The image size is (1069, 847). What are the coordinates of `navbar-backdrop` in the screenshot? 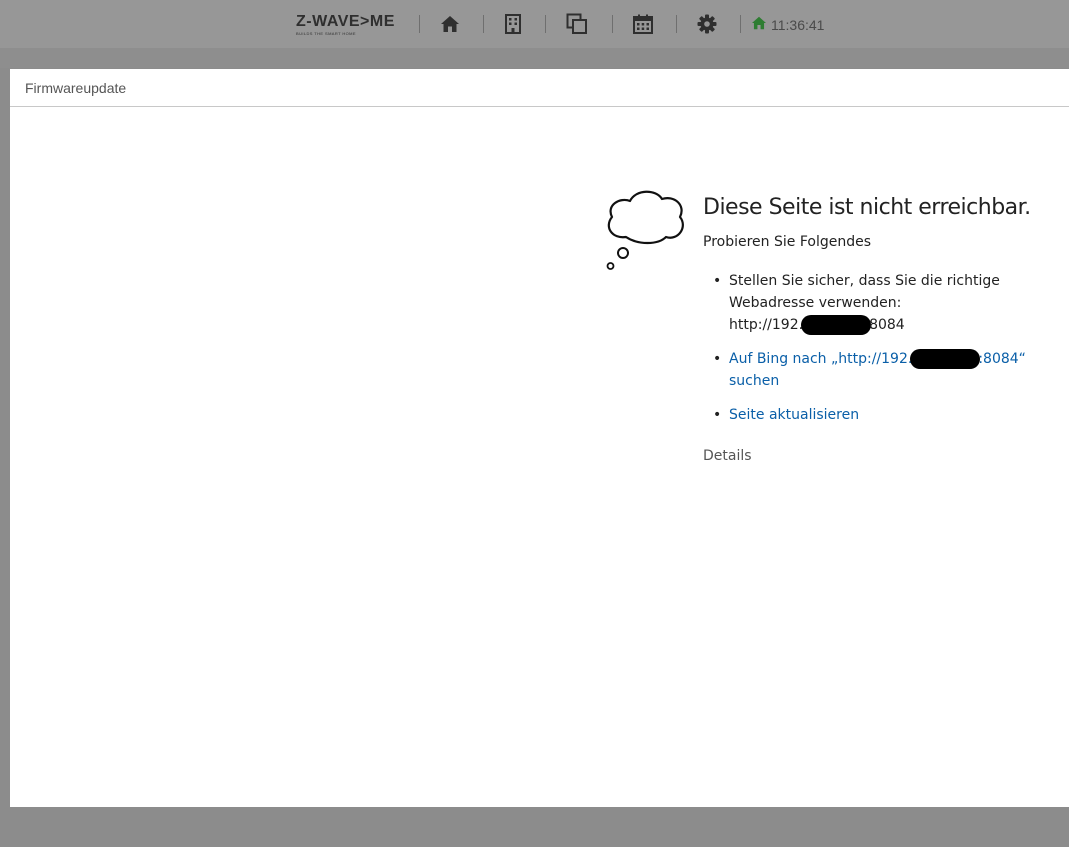 It's located at (534, 58).